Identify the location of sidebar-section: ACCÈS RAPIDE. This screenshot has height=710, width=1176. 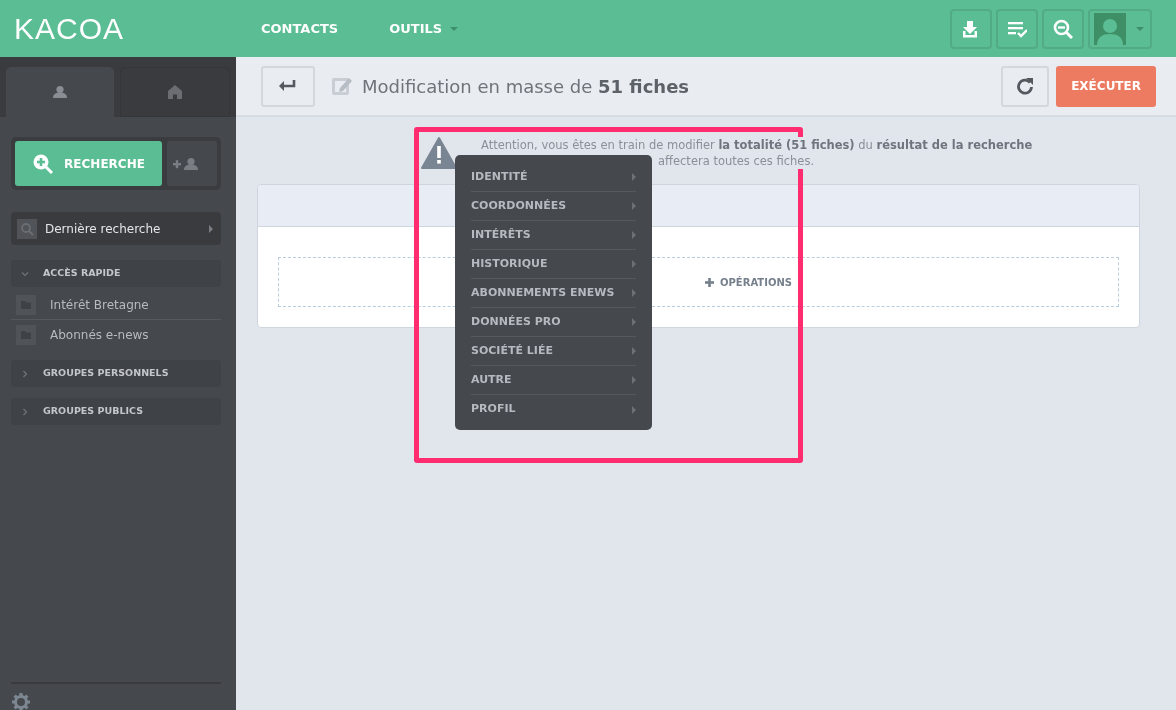
(116, 273).